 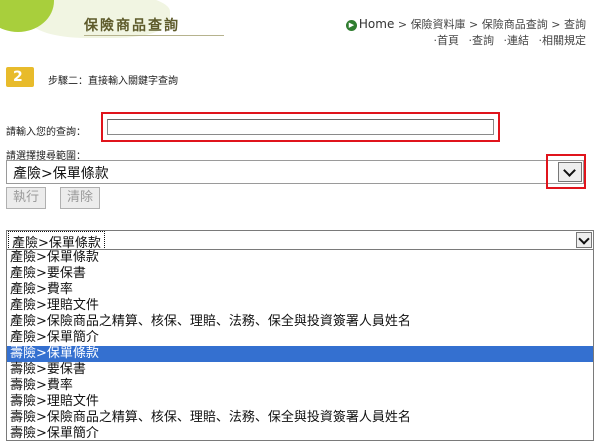 I want to click on option-item: 產險>理賠文件, so click(x=300, y=306).